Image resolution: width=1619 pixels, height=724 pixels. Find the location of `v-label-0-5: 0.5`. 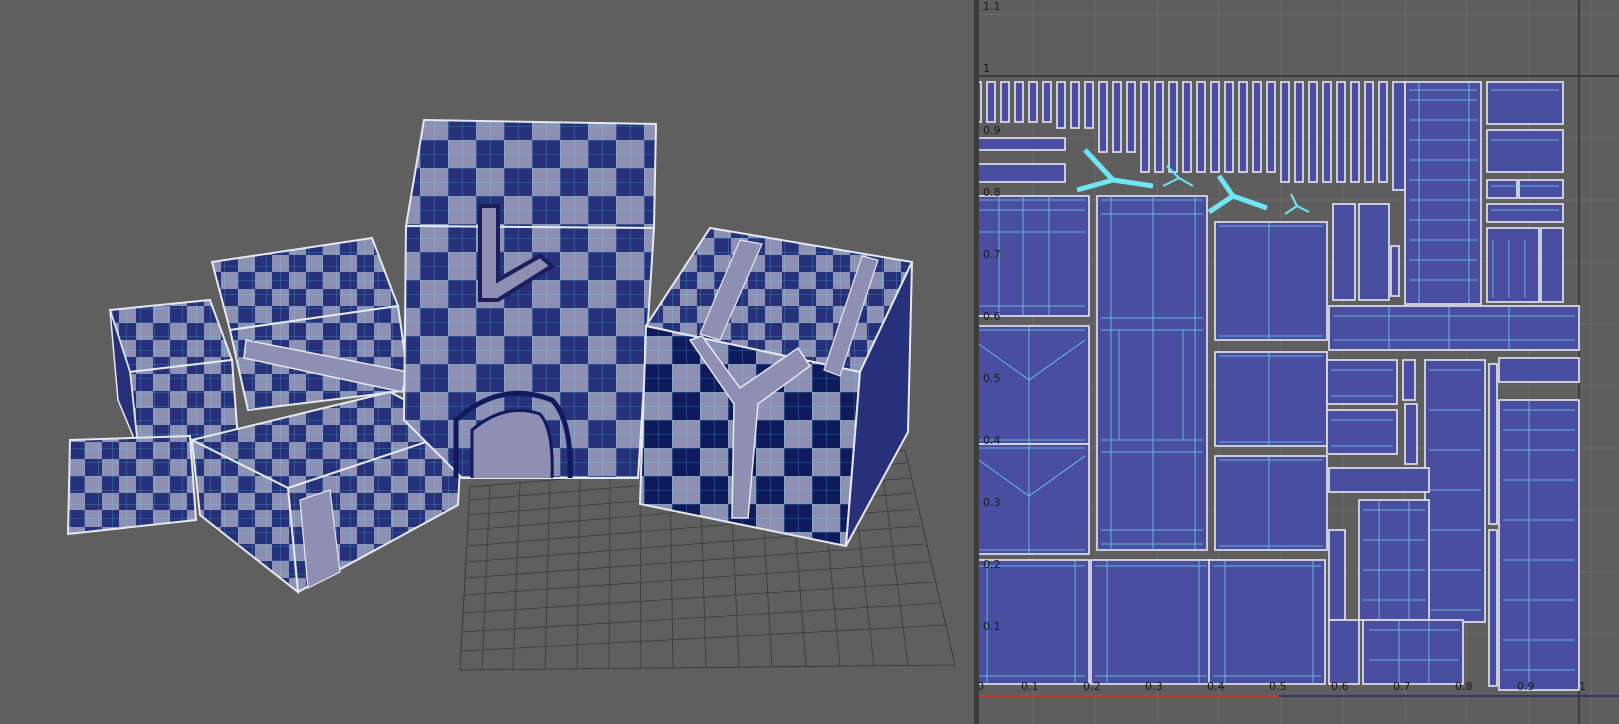

v-label-0-5: 0.5 is located at coordinates (992, 378).